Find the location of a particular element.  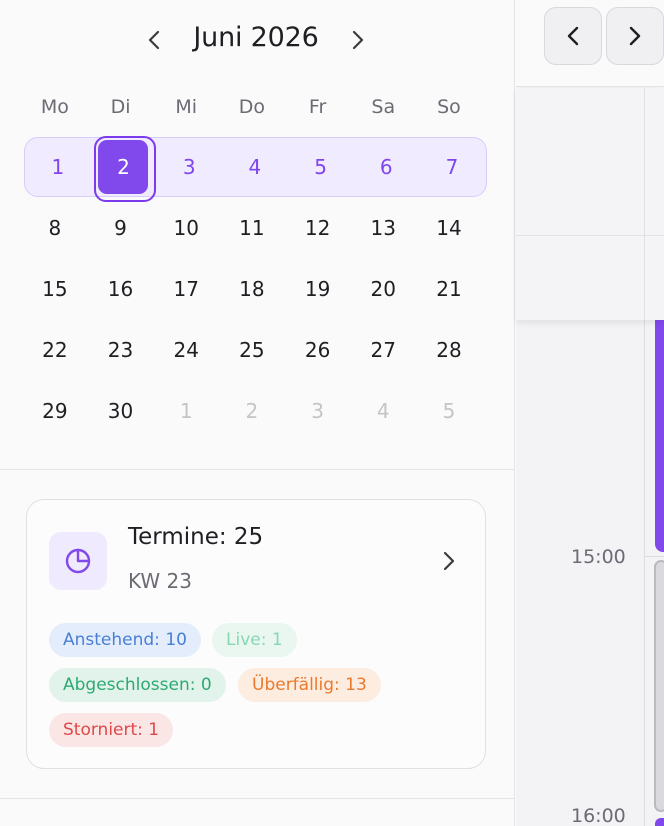

calendar-day: 8 is located at coordinates (55, 228).